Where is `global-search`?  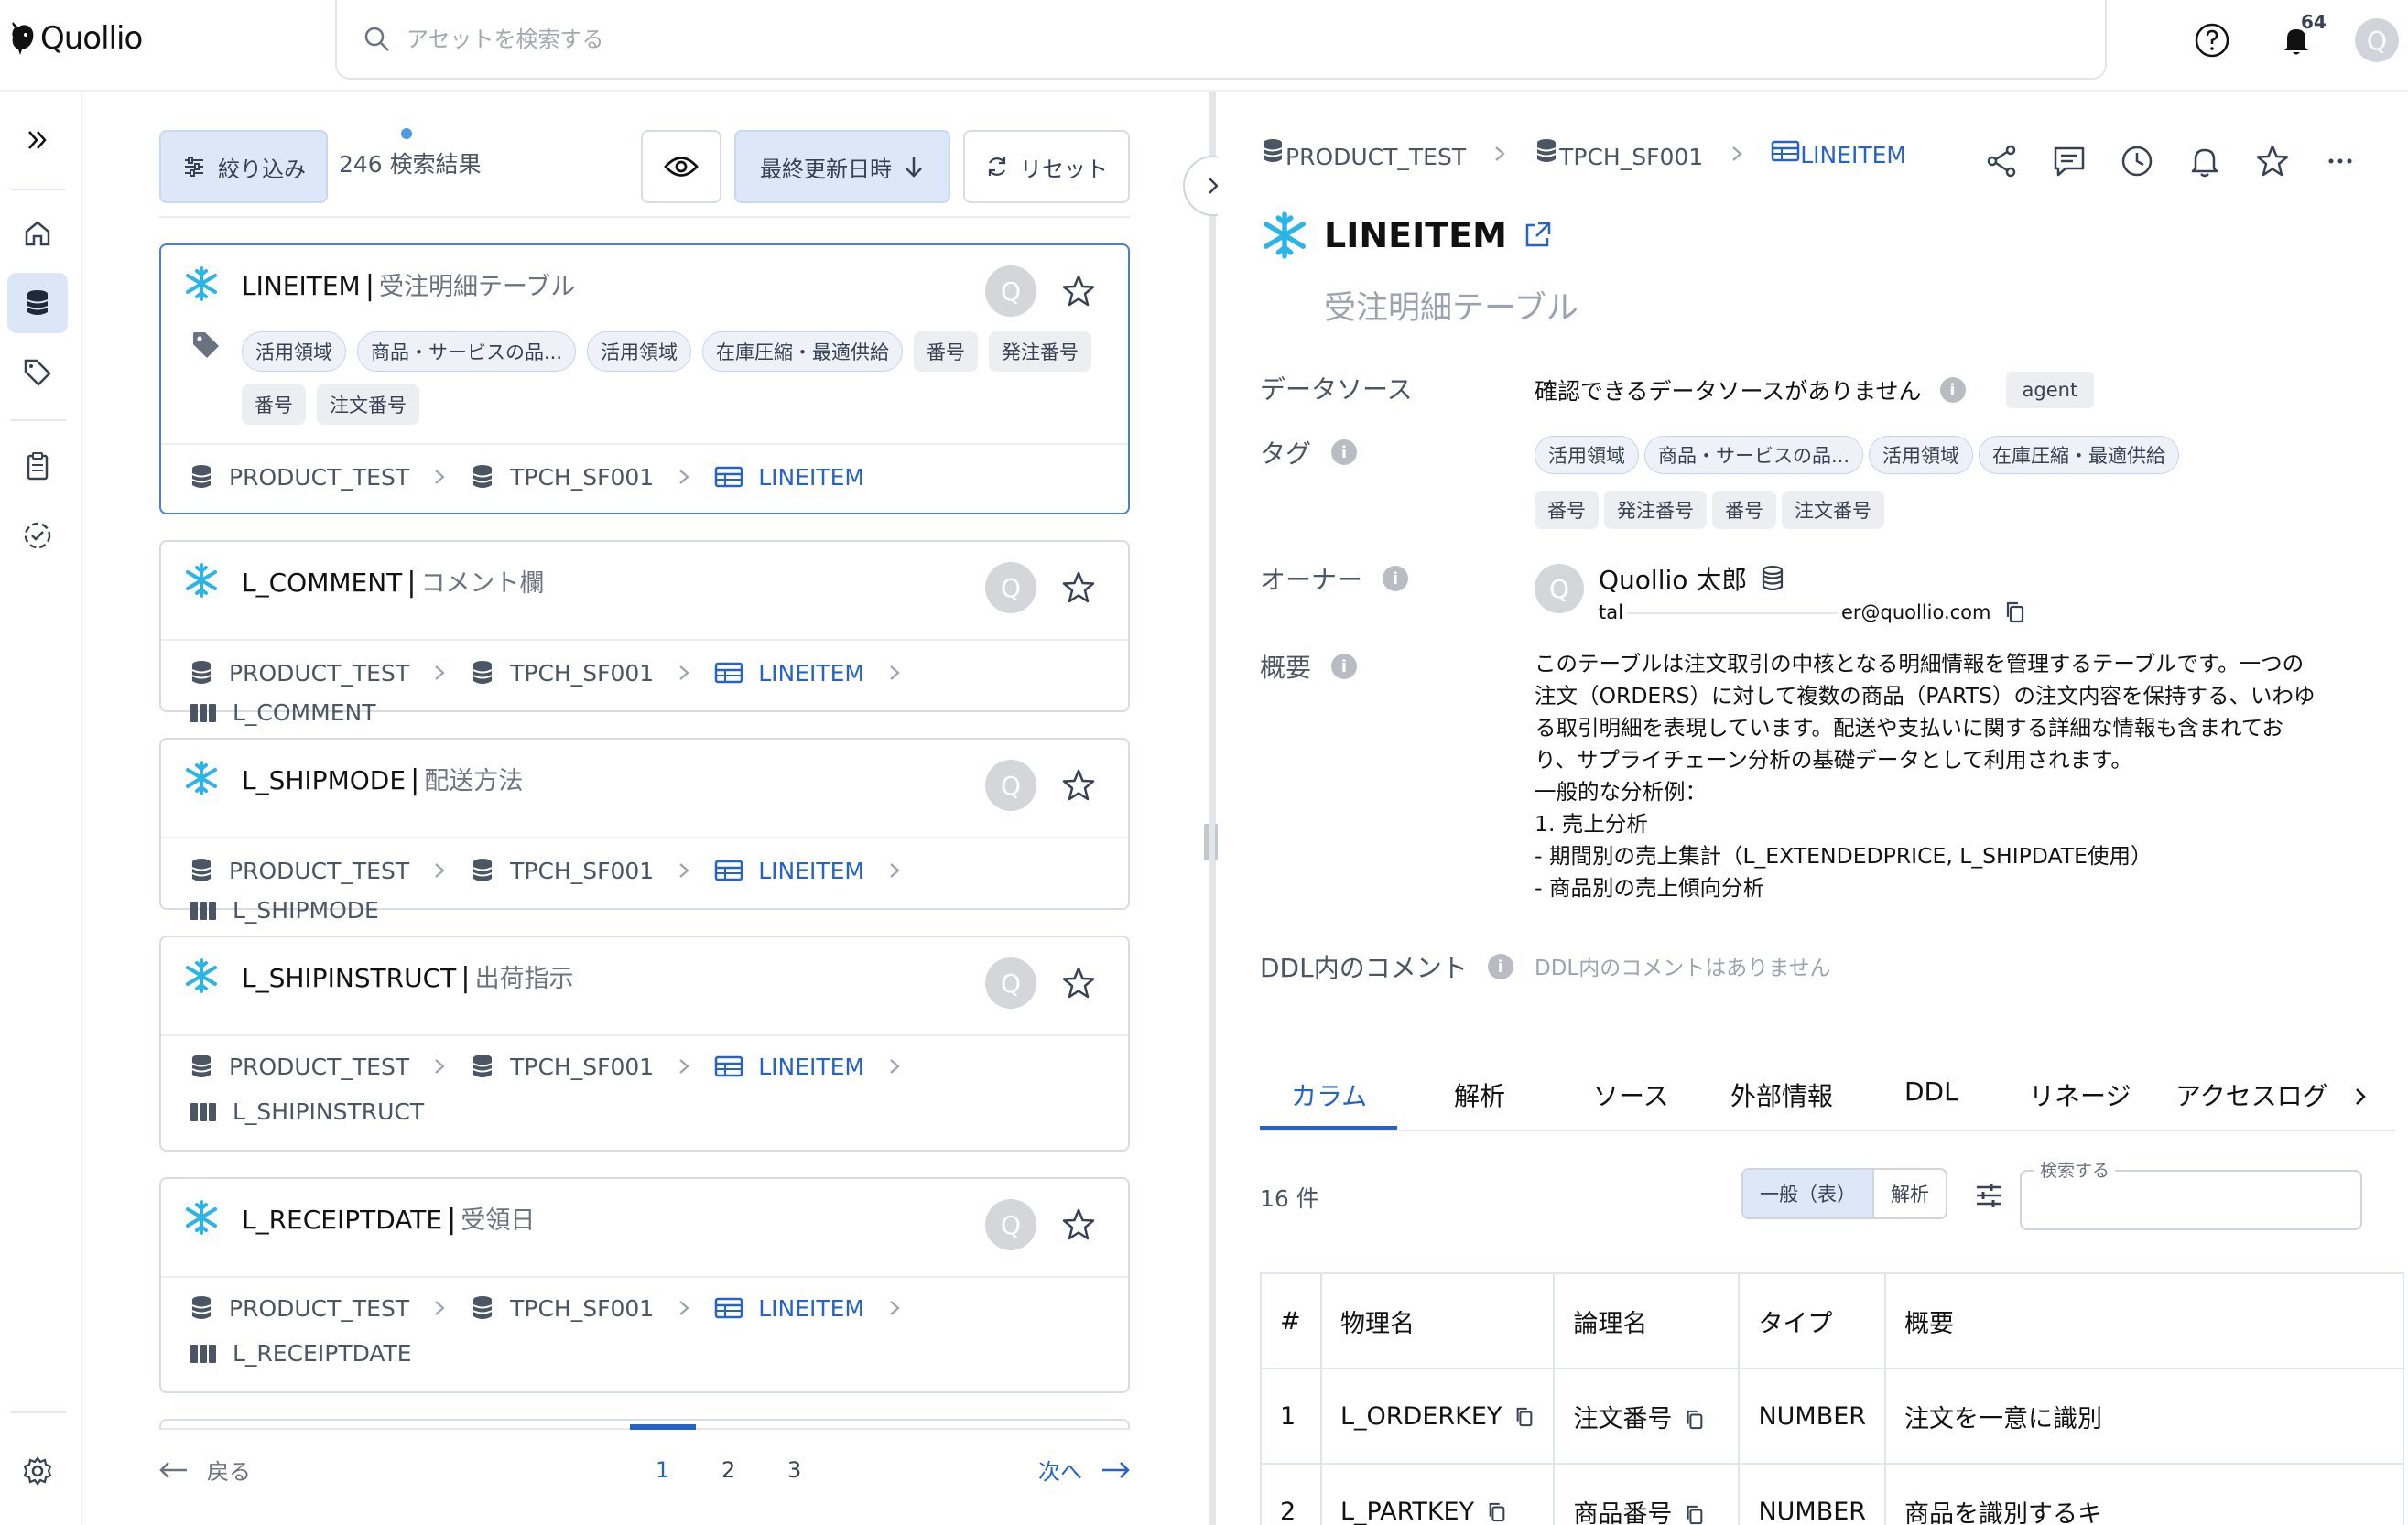
global-search is located at coordinates (1221, 40).